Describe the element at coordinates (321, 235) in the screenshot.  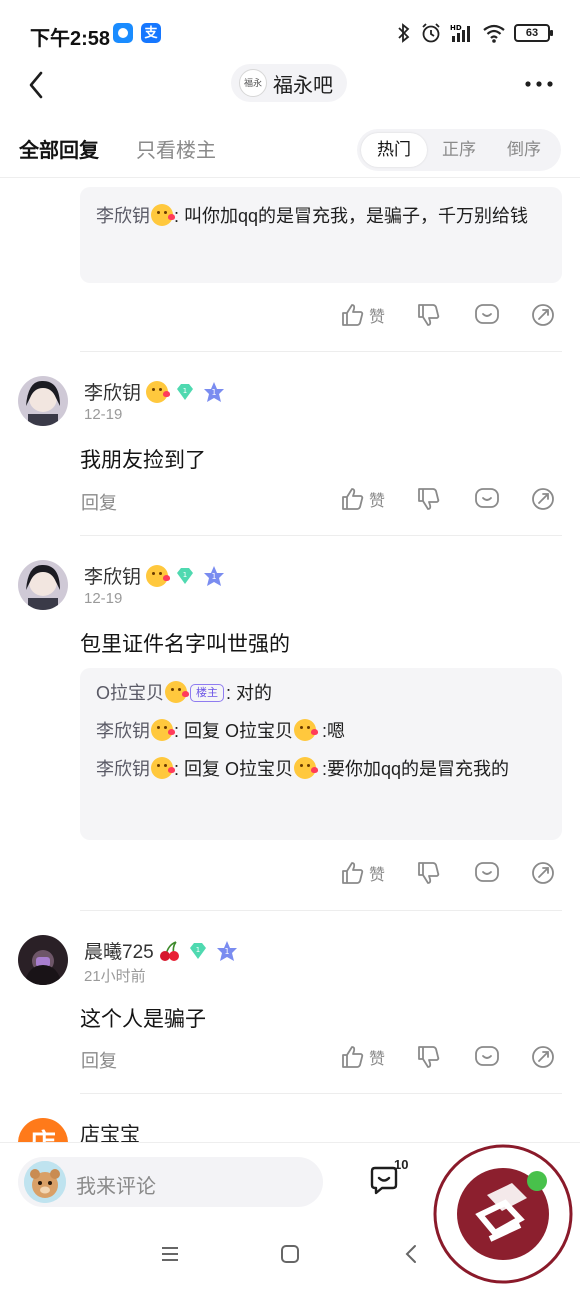
I see `sub-reply-box: 李欣钥 : 叫你加qq的是冒充我，是骗子，千万别给钱` at that location.